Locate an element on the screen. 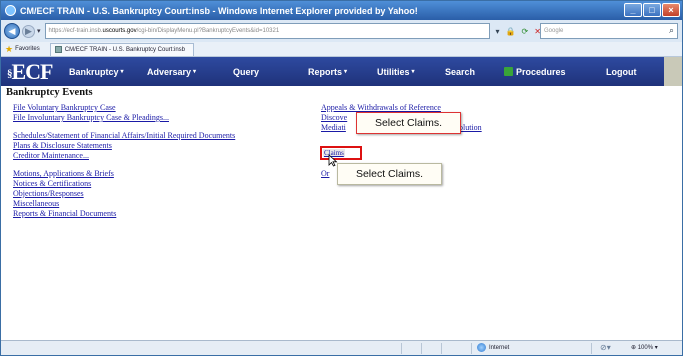 This screenshot has width=683, height=356. zoom-icon: ⊕ is located at coordinates (634, 348).